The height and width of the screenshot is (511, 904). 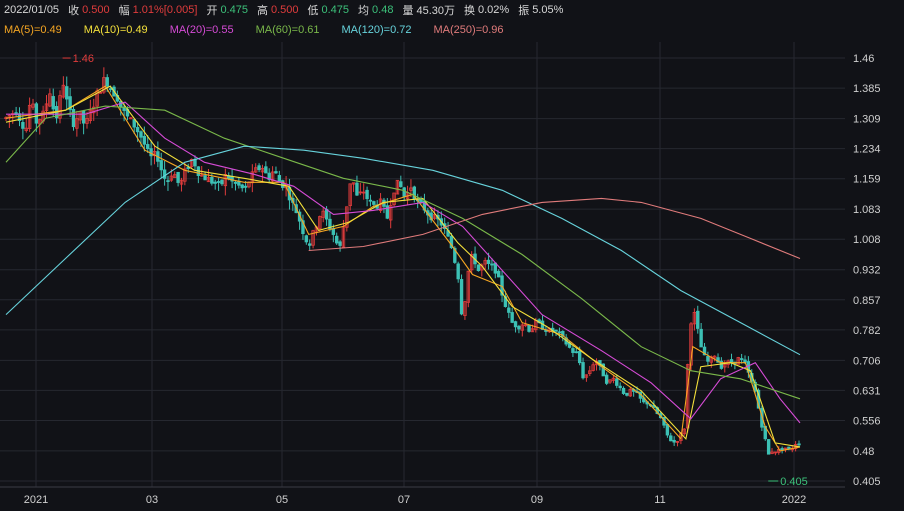 I want to click on y-tick-label: 1.309, so click(x=867, y=120).